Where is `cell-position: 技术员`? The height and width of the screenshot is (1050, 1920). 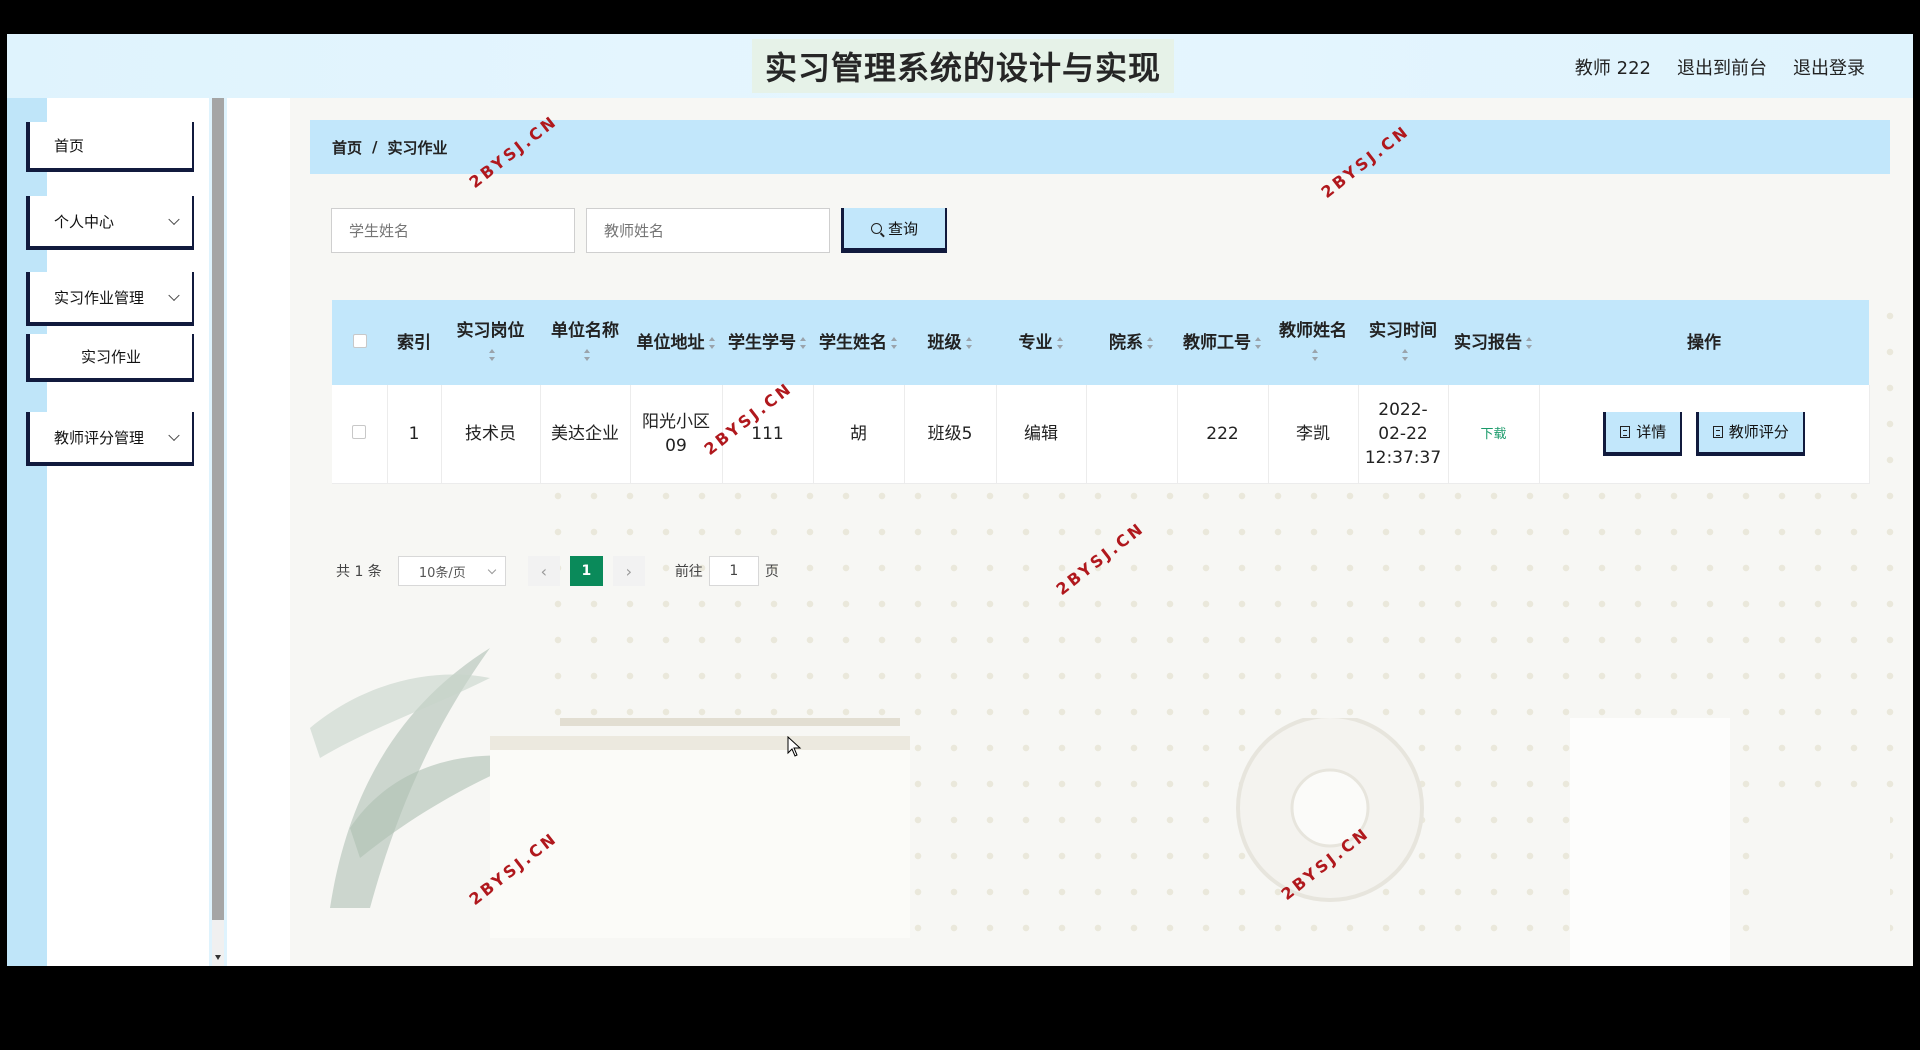
cell-position: 技术员 is located at coordinates (491, 434).